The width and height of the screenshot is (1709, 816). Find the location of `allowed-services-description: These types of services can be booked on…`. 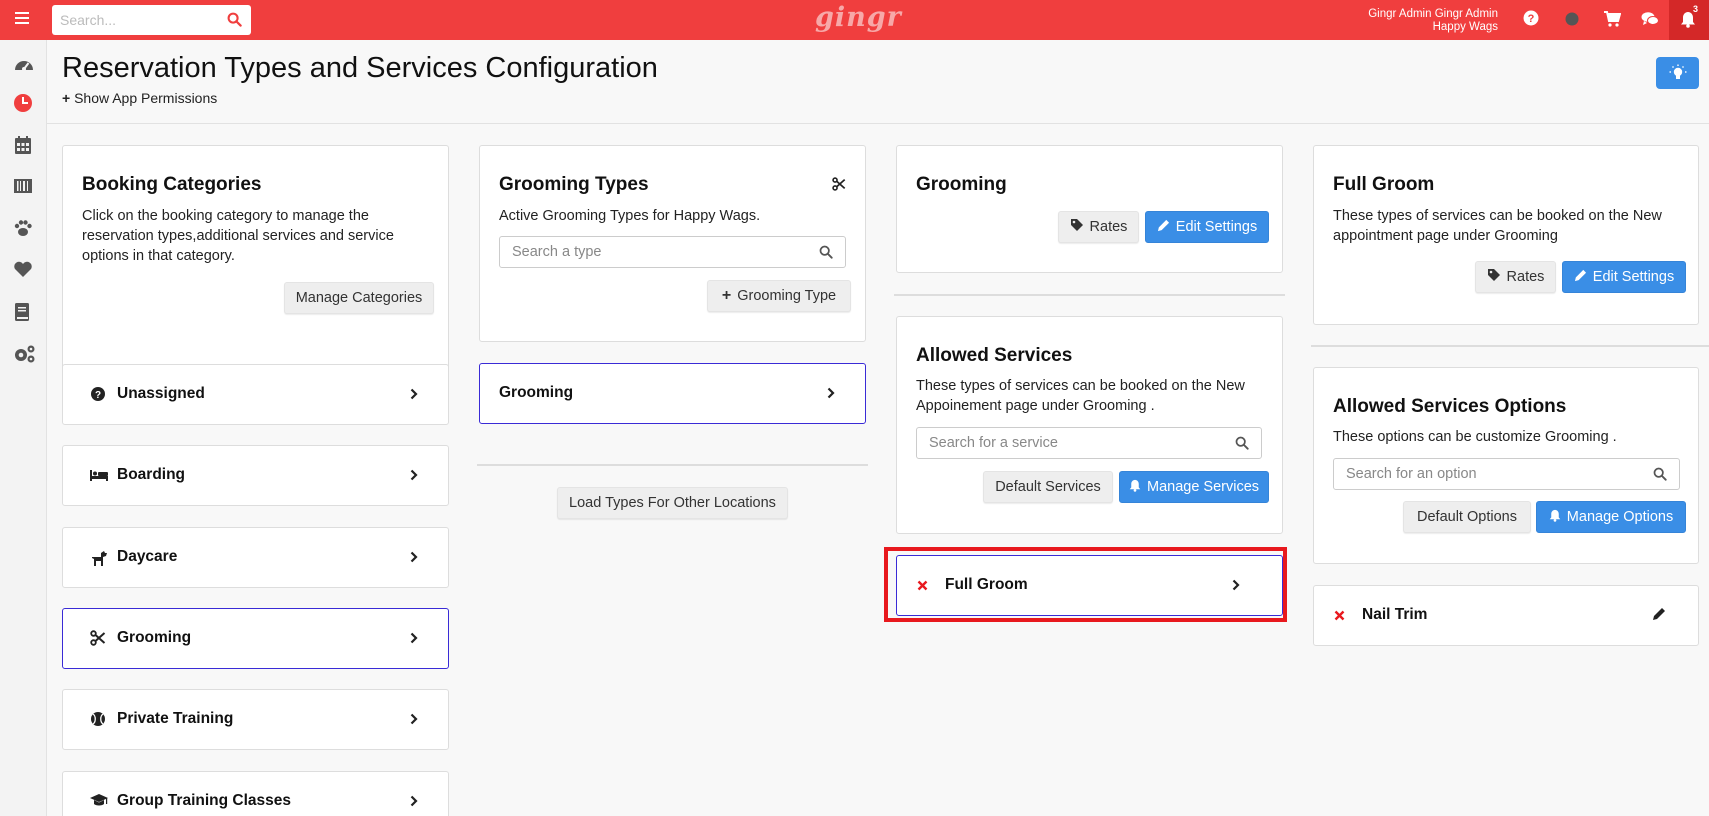

allowed-services-description: These types of services can be booked on… is located at coordinates (1080, 396).